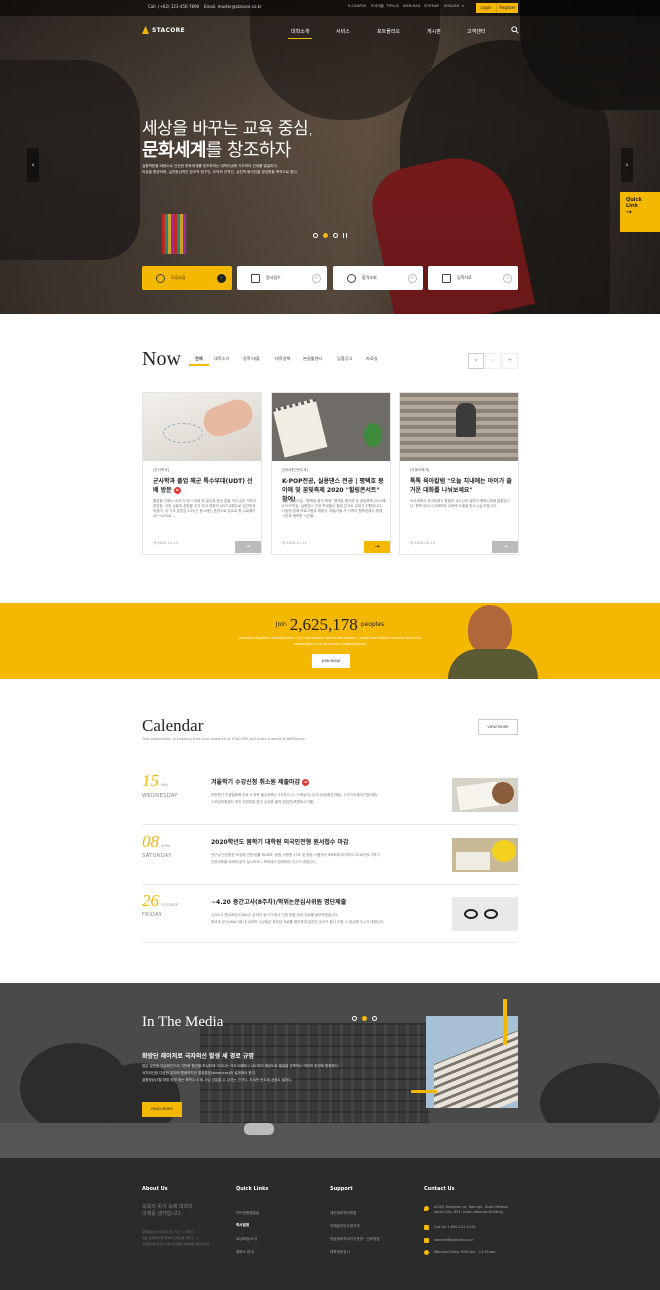 The image size is (660, 1290). Describe the element at coordinates (177, 490) in the screenshot. I see `new-badge: N` at that location.